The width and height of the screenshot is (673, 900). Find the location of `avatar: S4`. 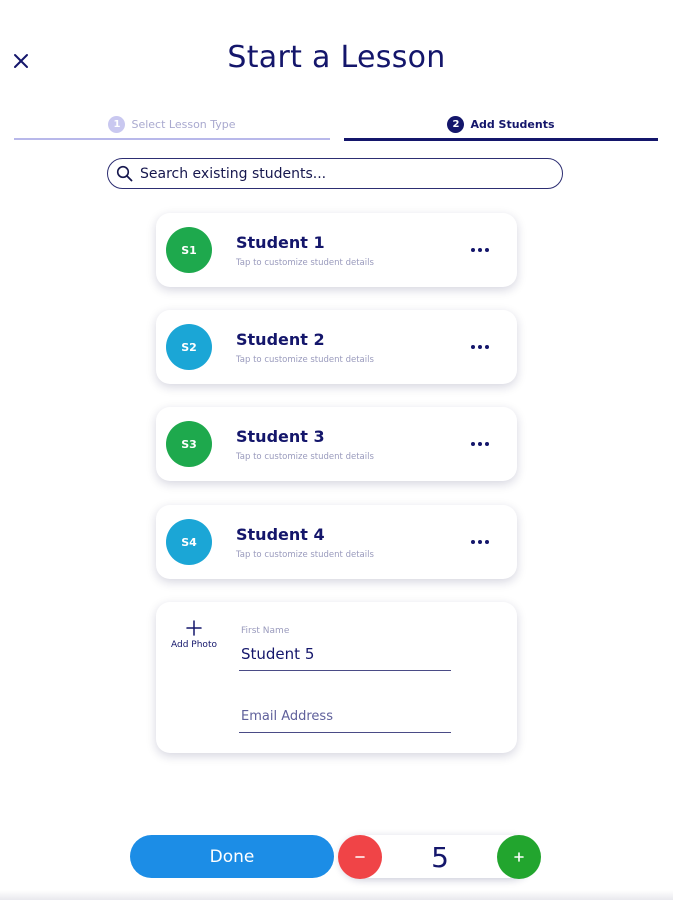

avatar: S4 is located at coordinates (189, 542).